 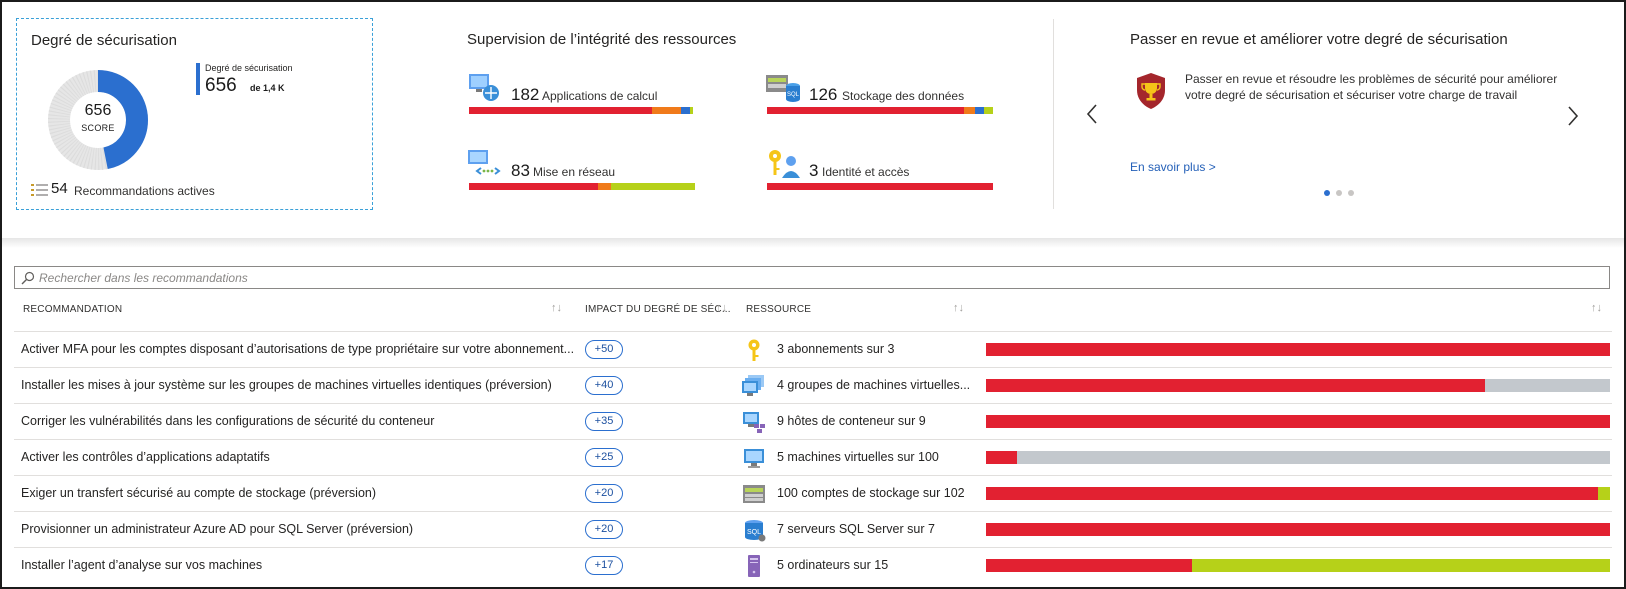 What do you see at coordinates (484, 87) in the screenshot?
I see `compute-icon` at bounding box center [484, 87].